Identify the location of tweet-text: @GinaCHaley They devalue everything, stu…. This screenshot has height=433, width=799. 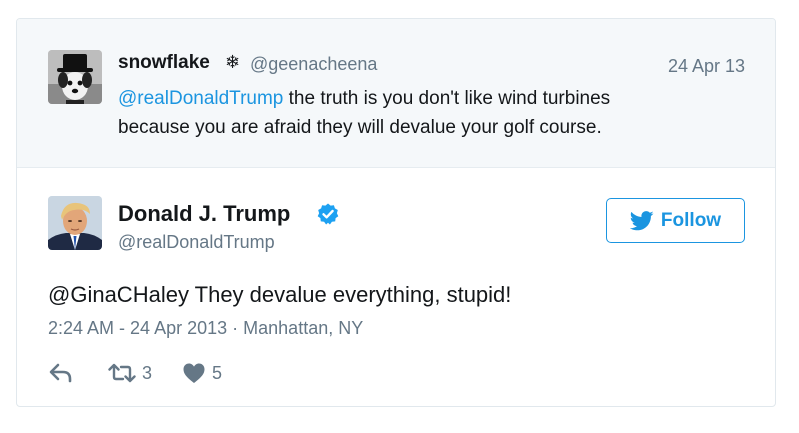
(280, 294).